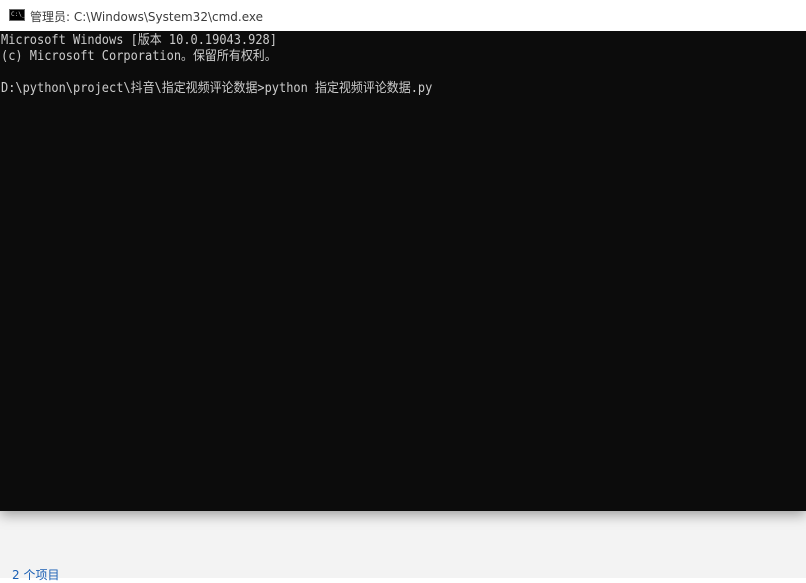  What do you see at coordinates (139, 56) in the screenshot?
I see `console-line-copyright: (c) Microsoft Corporation。保留所有权利。` at bounding box center [139, 56].